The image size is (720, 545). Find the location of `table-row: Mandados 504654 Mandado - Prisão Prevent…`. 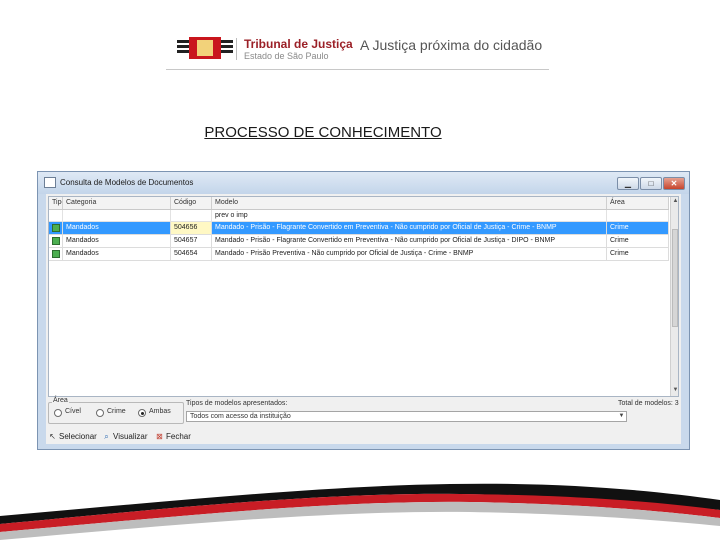

table-row: Mandados 504654 Mandado - Prisão Prevent… is located at coordinates (359, 254).